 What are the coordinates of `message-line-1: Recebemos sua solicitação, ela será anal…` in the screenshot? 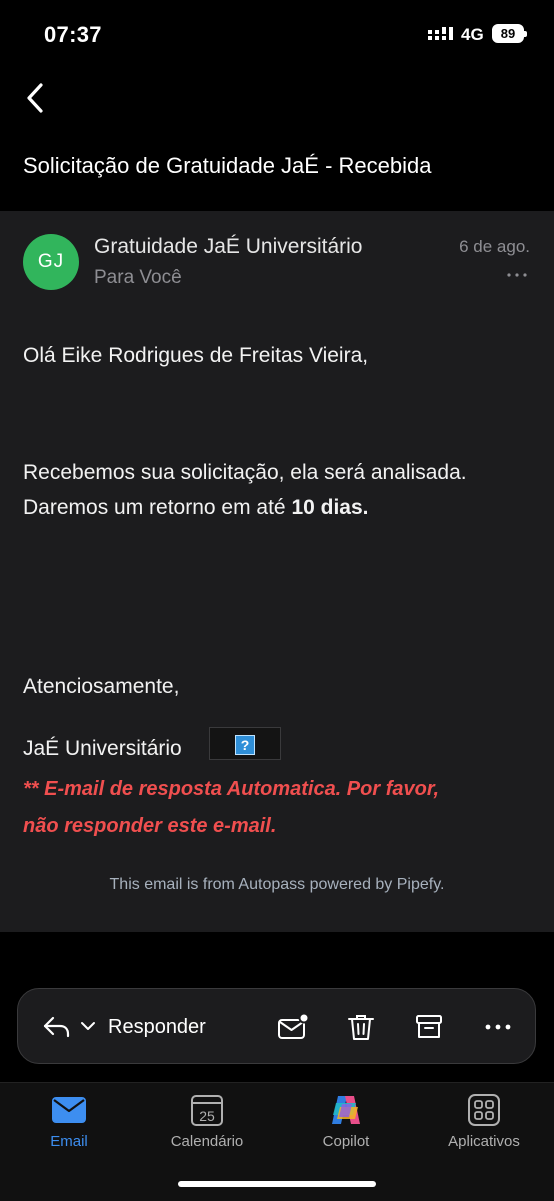 It's located at (245, 472).